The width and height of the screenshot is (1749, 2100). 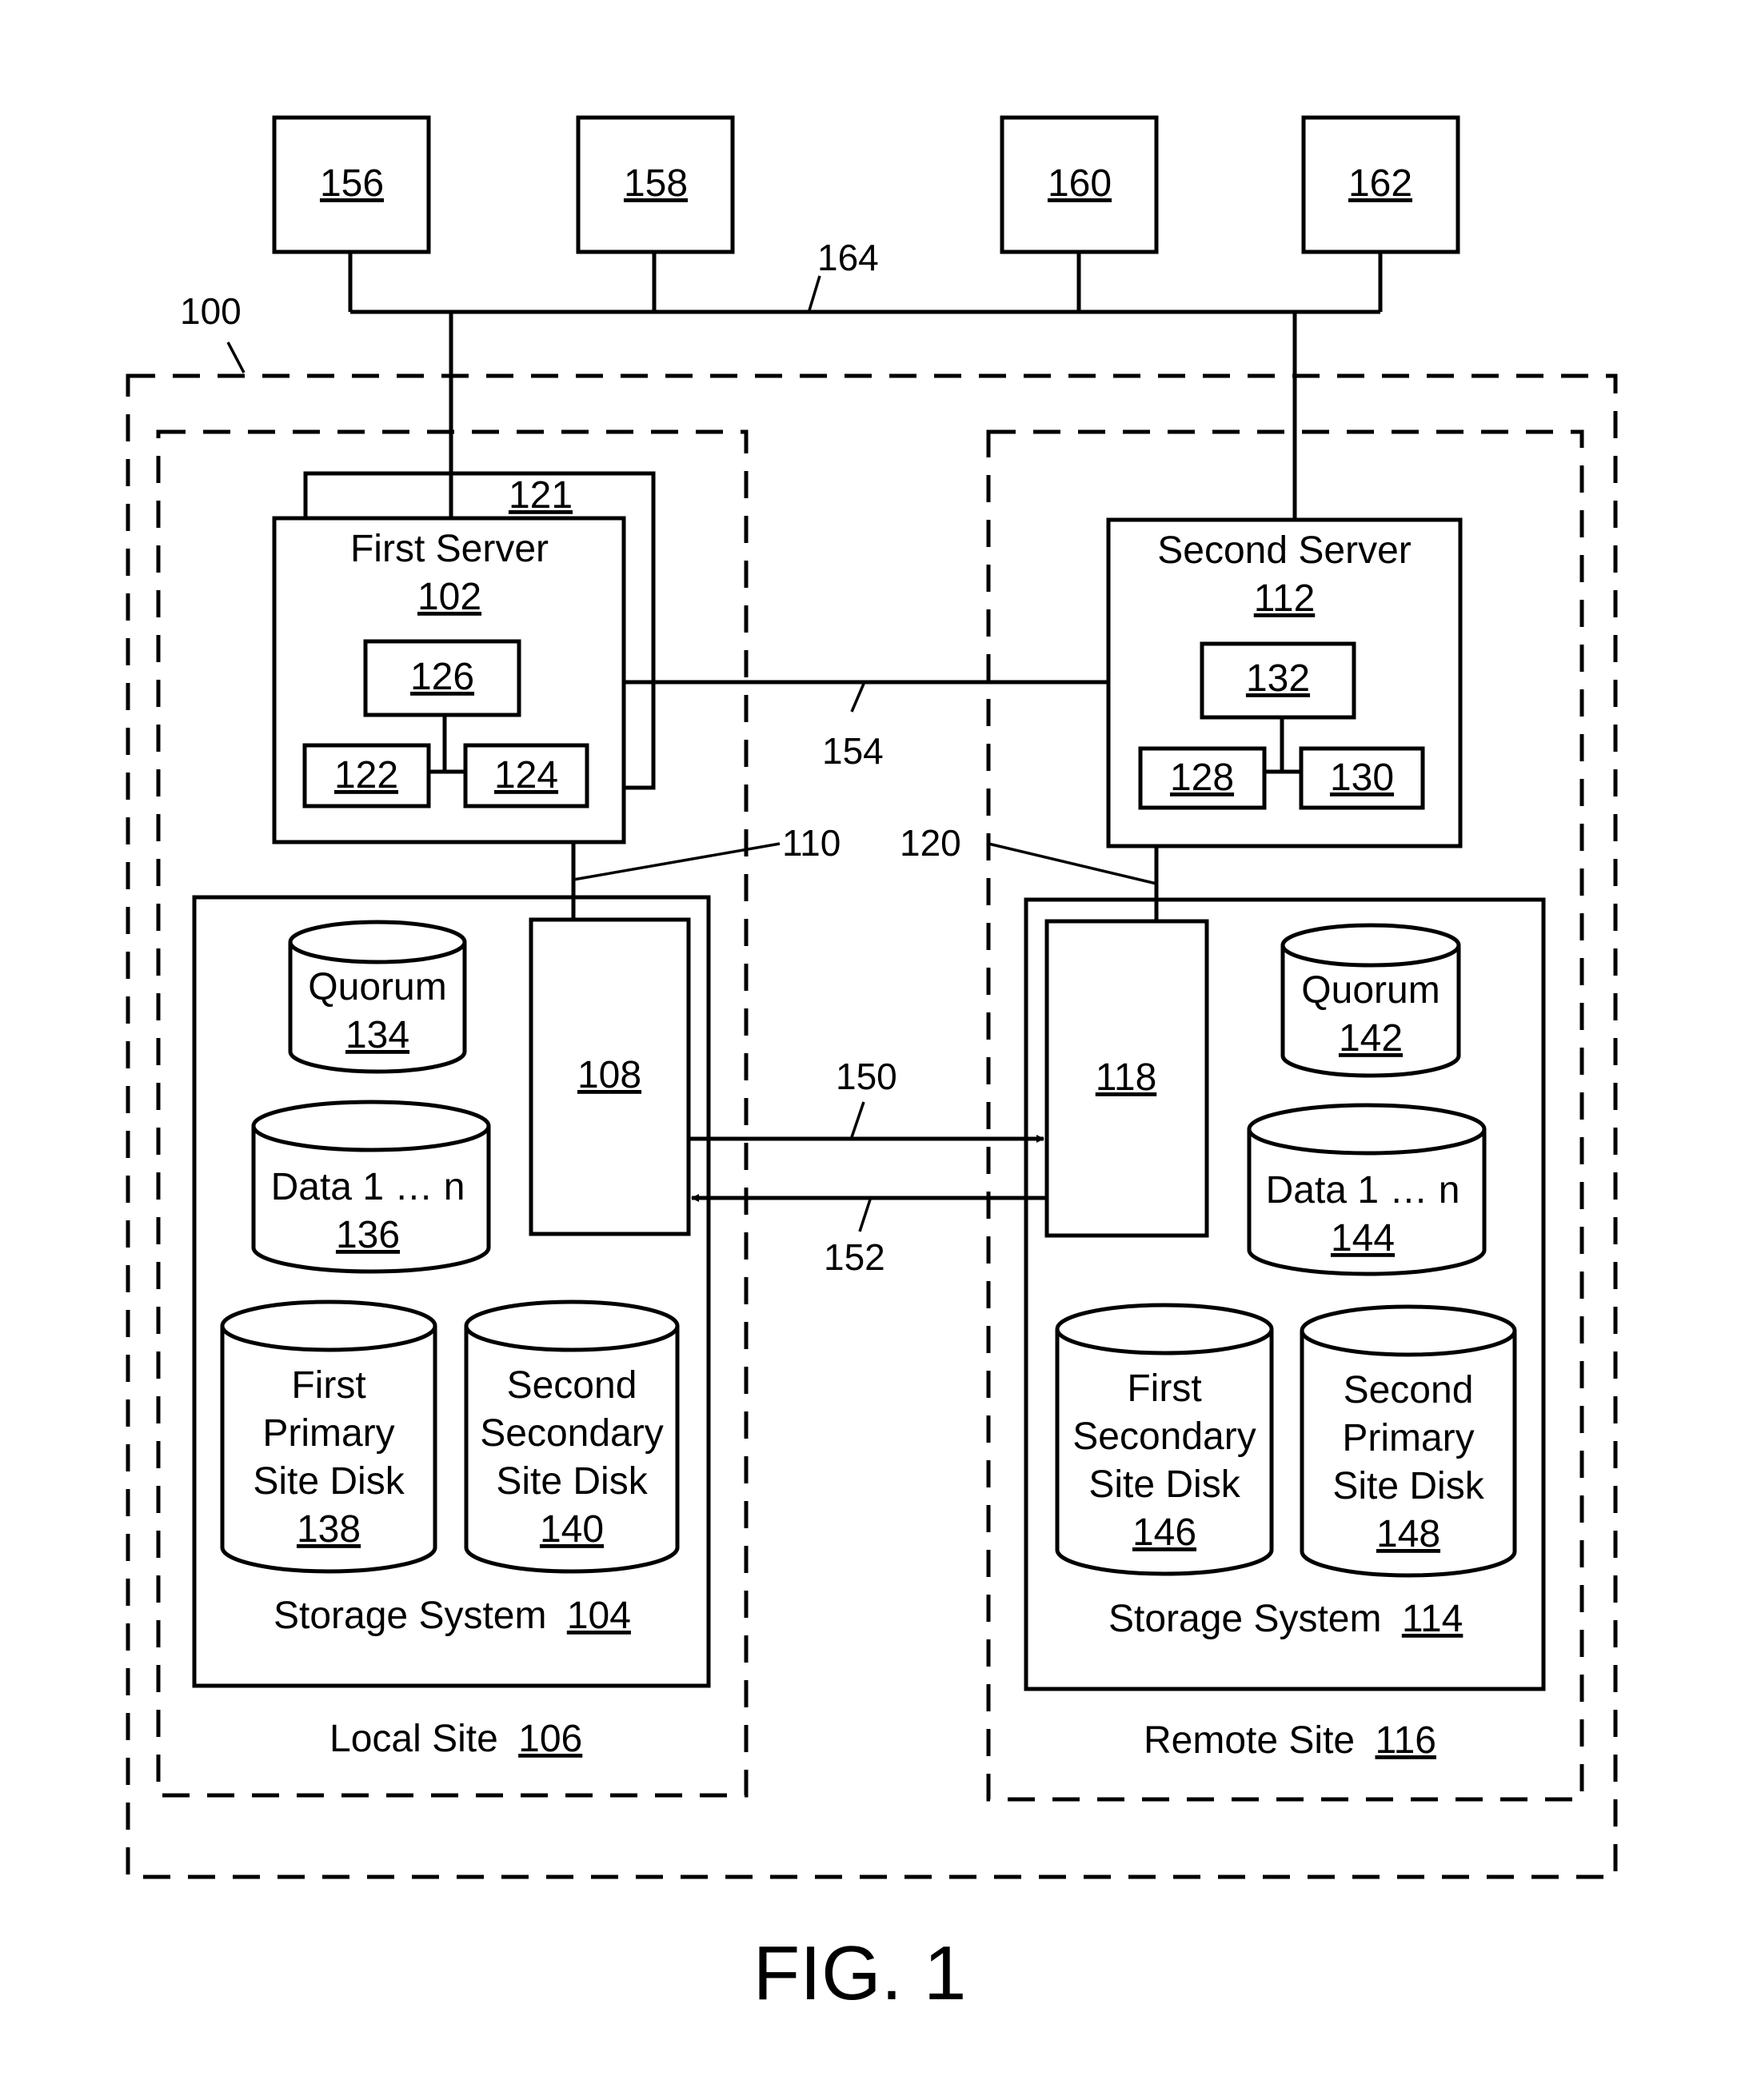 I want to click on component-124: 124, so click(x=526, y=775).